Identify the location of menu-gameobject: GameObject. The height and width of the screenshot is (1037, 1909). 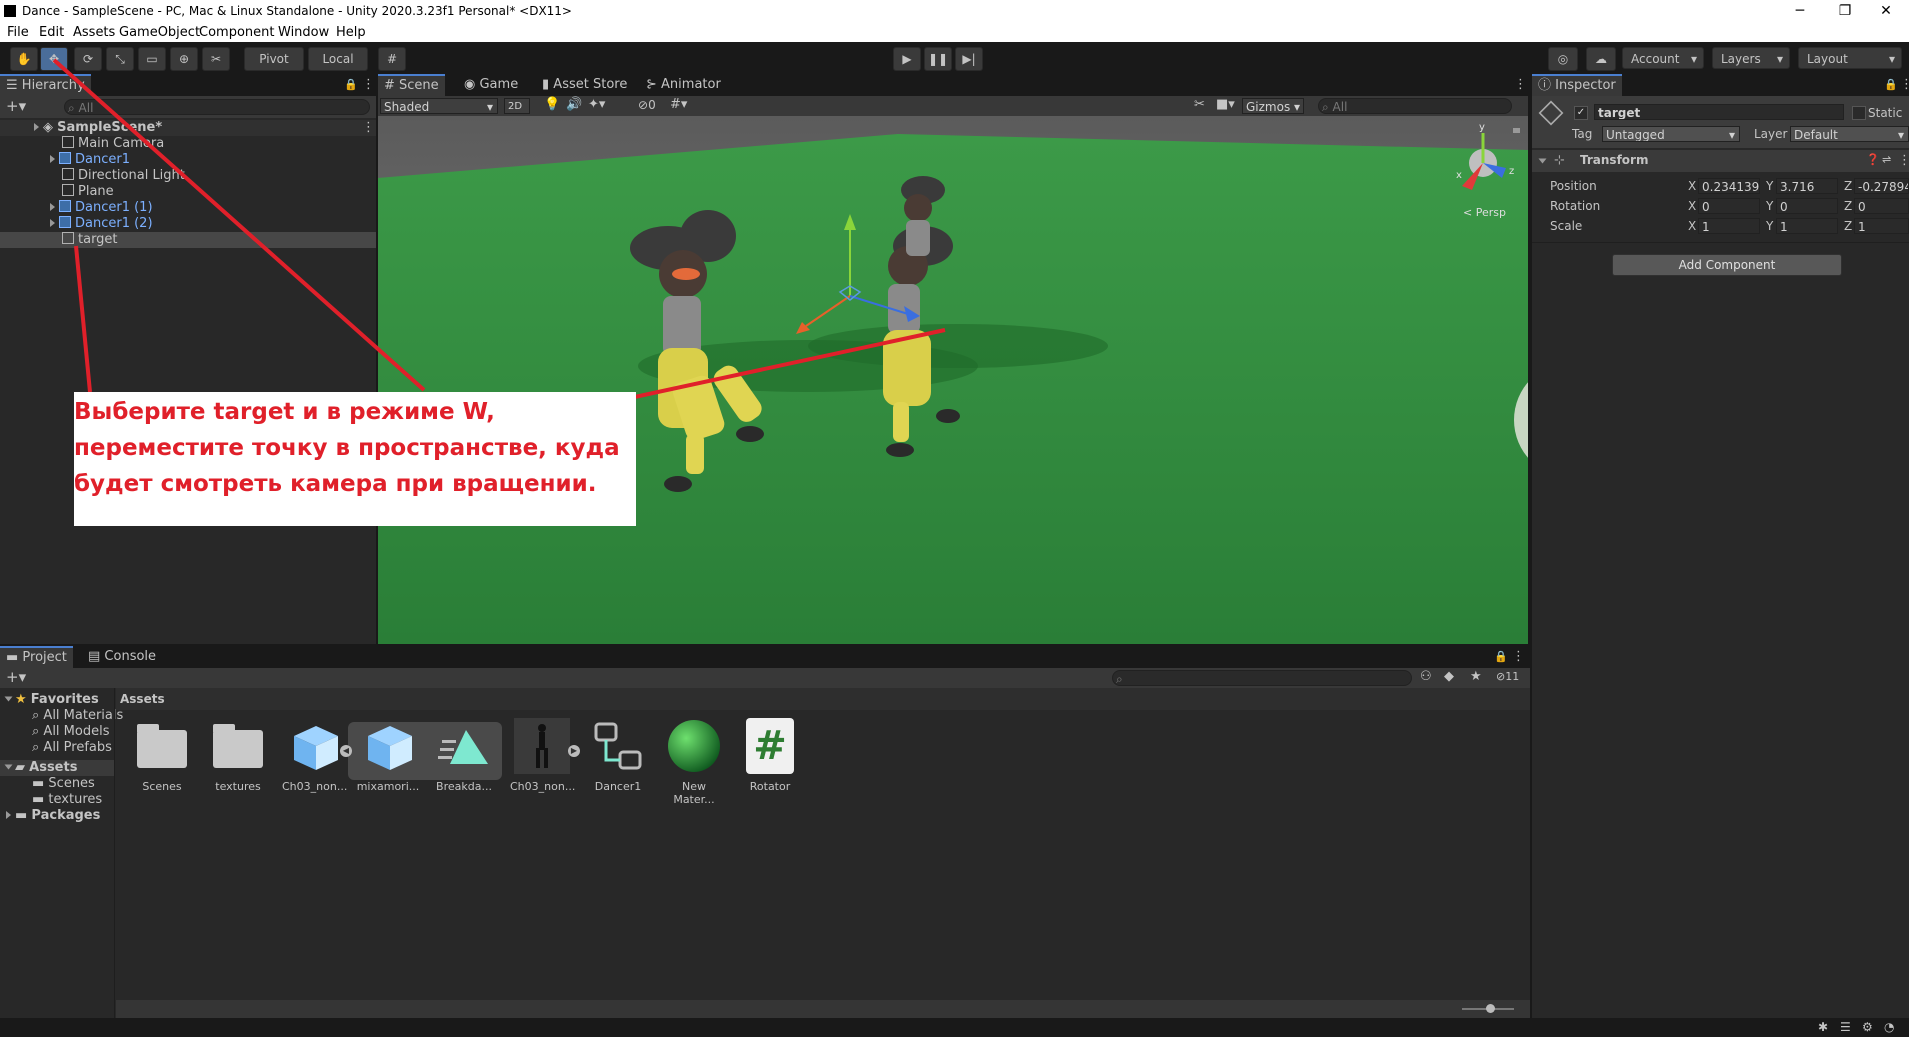
(159, 32).